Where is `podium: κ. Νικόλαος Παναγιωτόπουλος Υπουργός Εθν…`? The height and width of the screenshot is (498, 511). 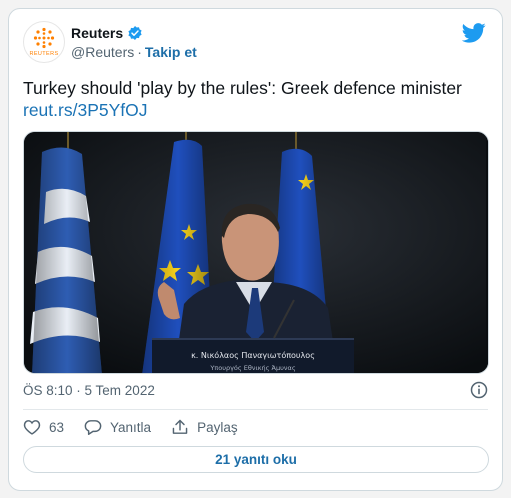 podium: κ. Νικόλαος Παναγιωτόπουλος Υπουργός Εθν… is located at coordinates (253, 355).